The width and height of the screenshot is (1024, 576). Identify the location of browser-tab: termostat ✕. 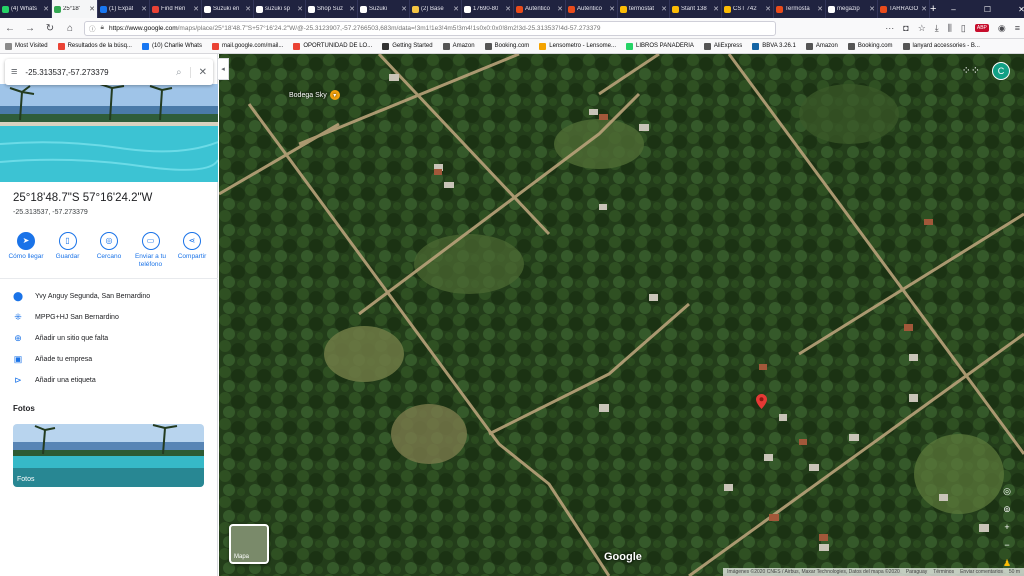
(644, 9).